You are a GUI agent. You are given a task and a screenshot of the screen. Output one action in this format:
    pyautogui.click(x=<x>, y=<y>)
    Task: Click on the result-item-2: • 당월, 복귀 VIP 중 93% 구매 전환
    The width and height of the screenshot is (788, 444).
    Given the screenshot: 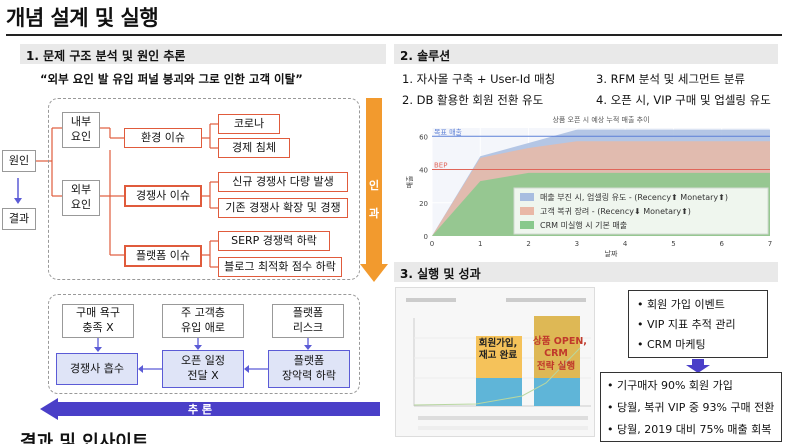 What is the action you would take?
    pyautogui.click(x=691, y=407)
    